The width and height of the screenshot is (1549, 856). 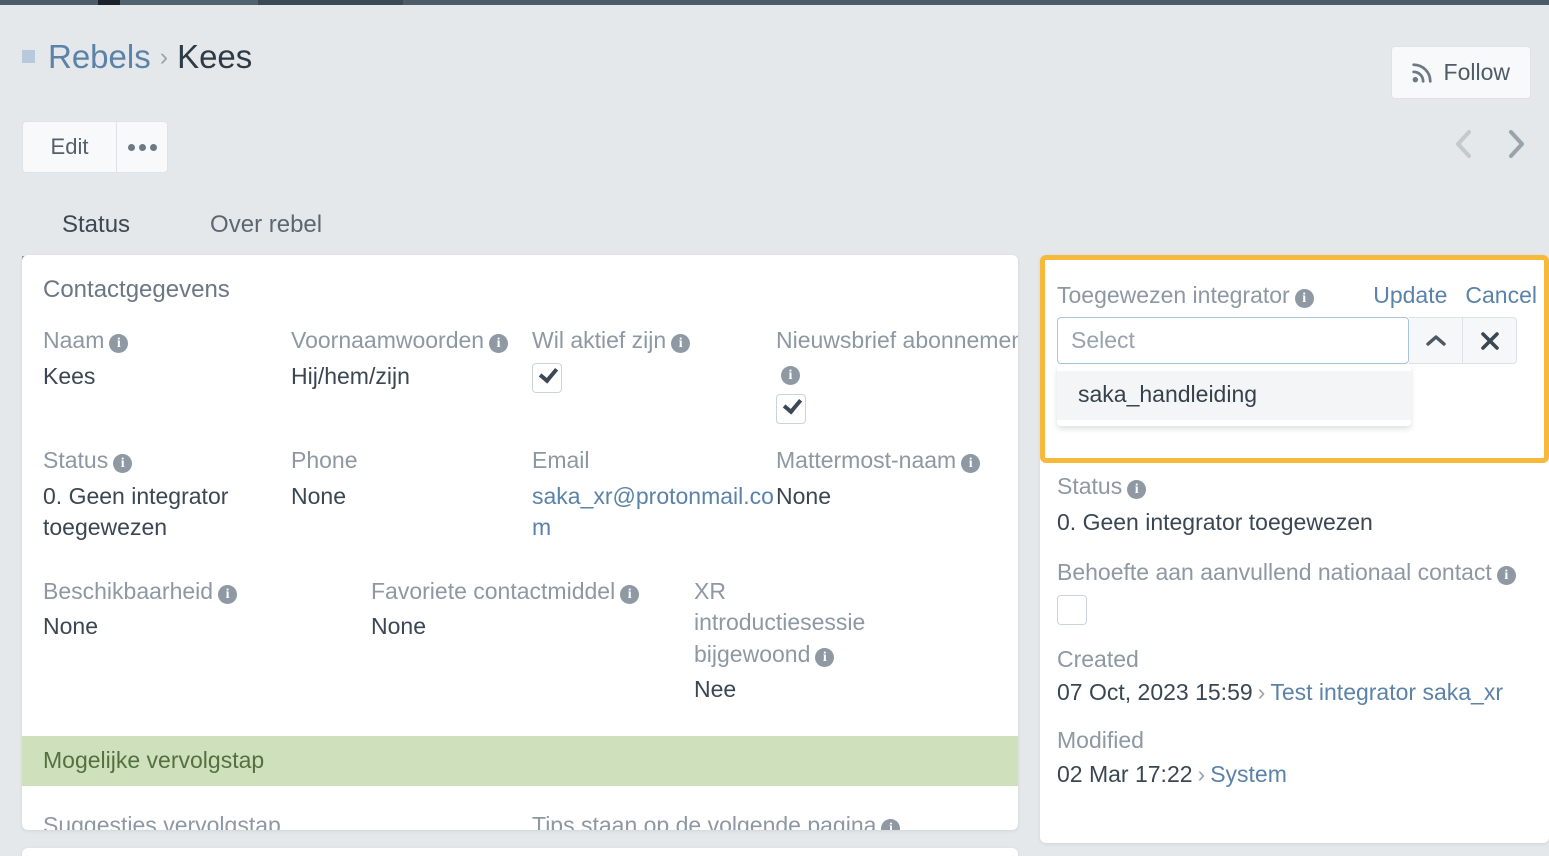 I want to click on modified-timestamp: 02 Mar 17:22, so click(x=1125, y=773).